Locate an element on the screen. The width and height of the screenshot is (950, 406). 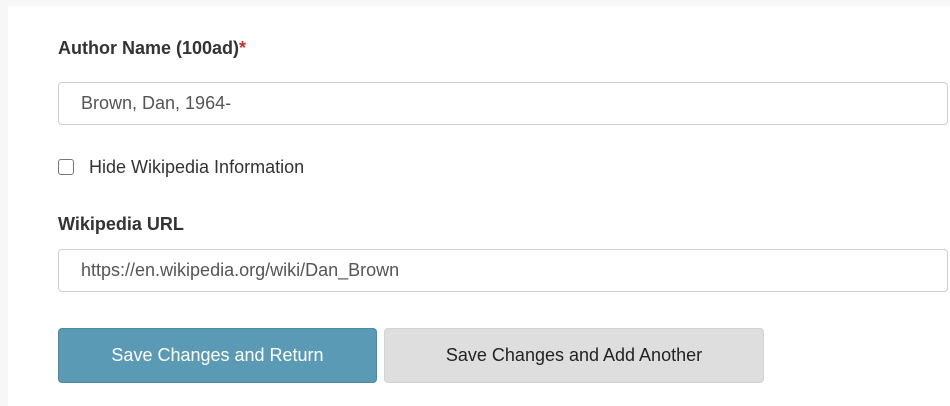
save-and-return-button: Save Changes and Return is located at coordinates (217, 355).